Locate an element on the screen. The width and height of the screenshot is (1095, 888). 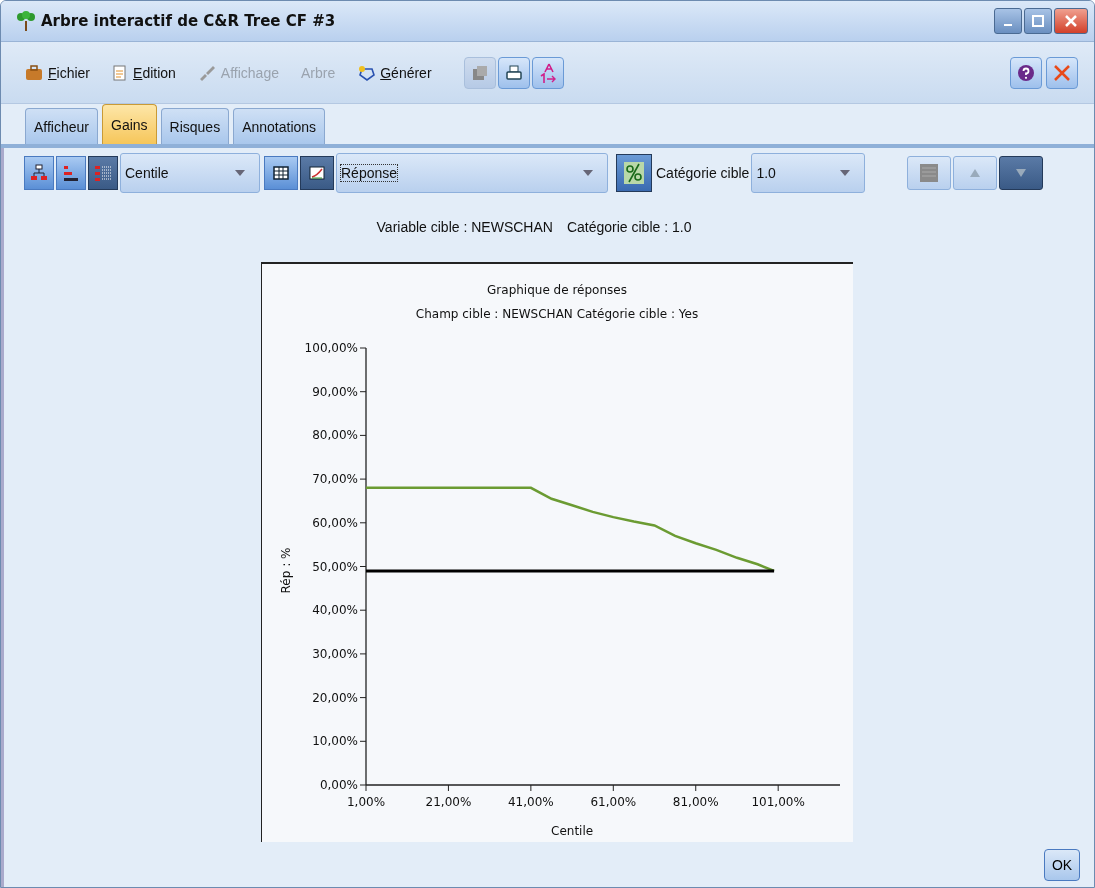
measure-dropdown: Réponse is located at coordinates (472, 173).